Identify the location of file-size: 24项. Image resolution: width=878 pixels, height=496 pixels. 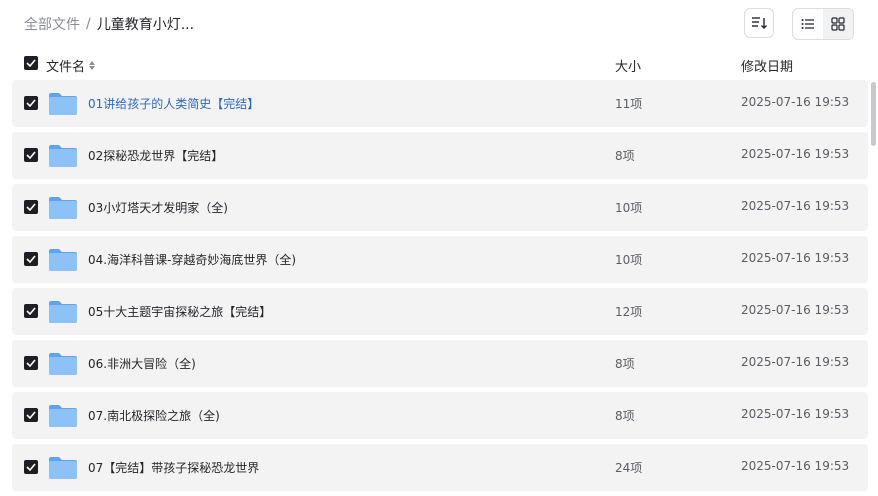
(629, 468).